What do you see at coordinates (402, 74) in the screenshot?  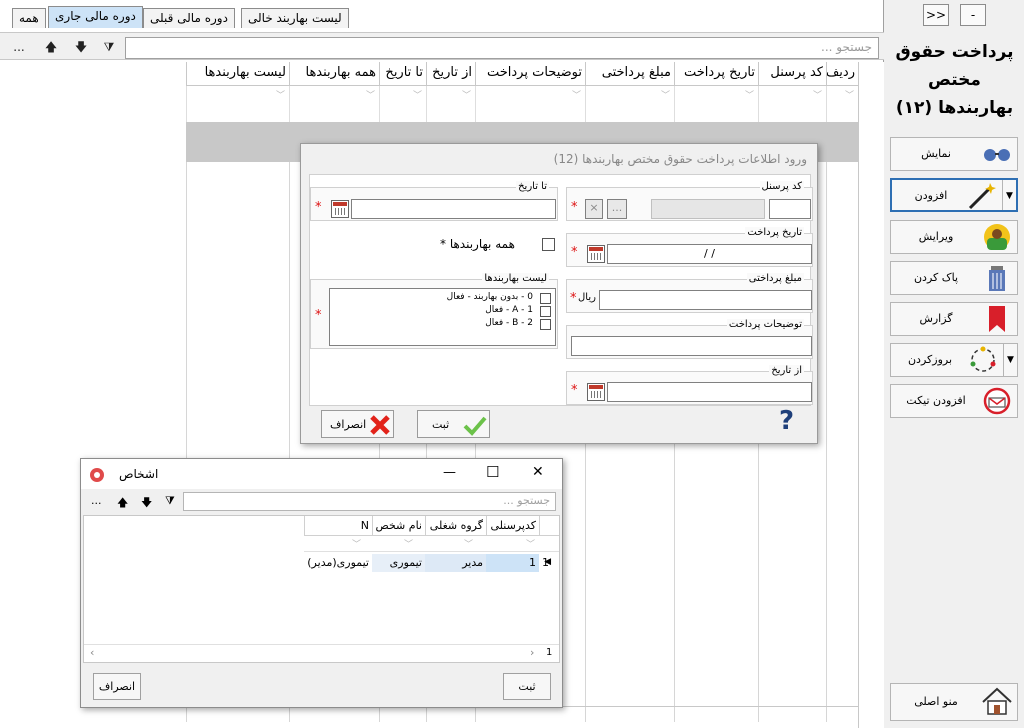 I see `col-to-date: تا تاریخ` at bounding box center [402, 74].